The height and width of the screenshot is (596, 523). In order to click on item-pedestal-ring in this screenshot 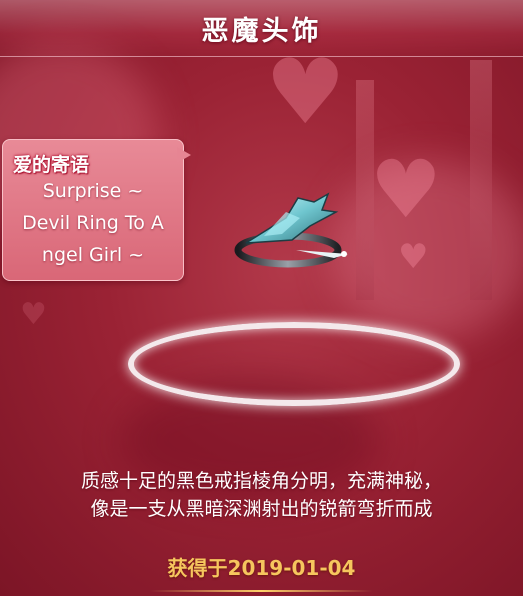, I will do `click(294, 364)`.